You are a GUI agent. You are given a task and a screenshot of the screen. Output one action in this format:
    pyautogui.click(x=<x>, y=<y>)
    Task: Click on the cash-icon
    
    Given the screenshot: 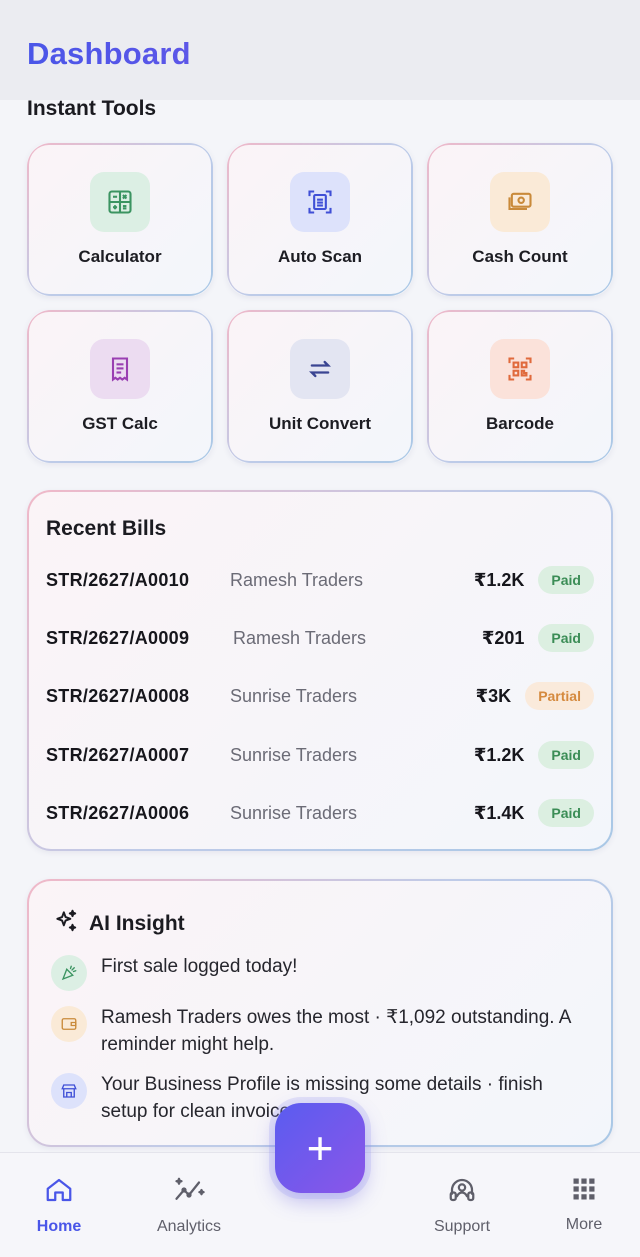 What is the action you would take?
    pyautogui.click(x=520, y=202)
    